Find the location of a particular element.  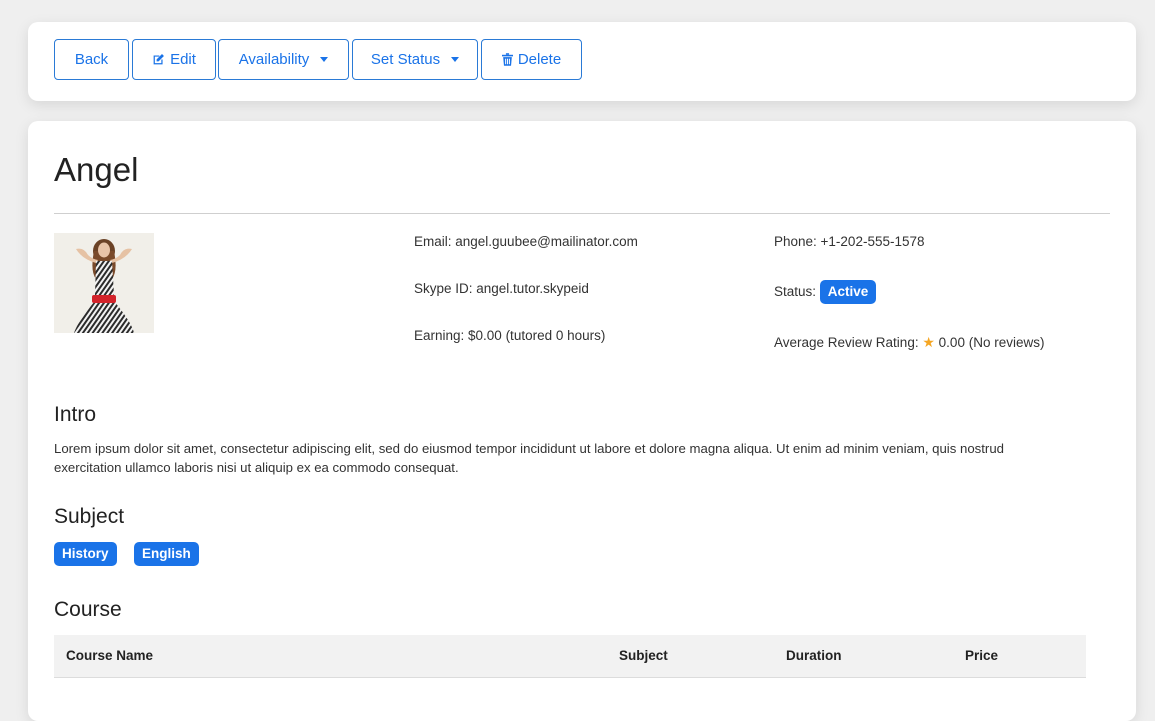

back-button-label: Back is located at coordinates (91, 59).